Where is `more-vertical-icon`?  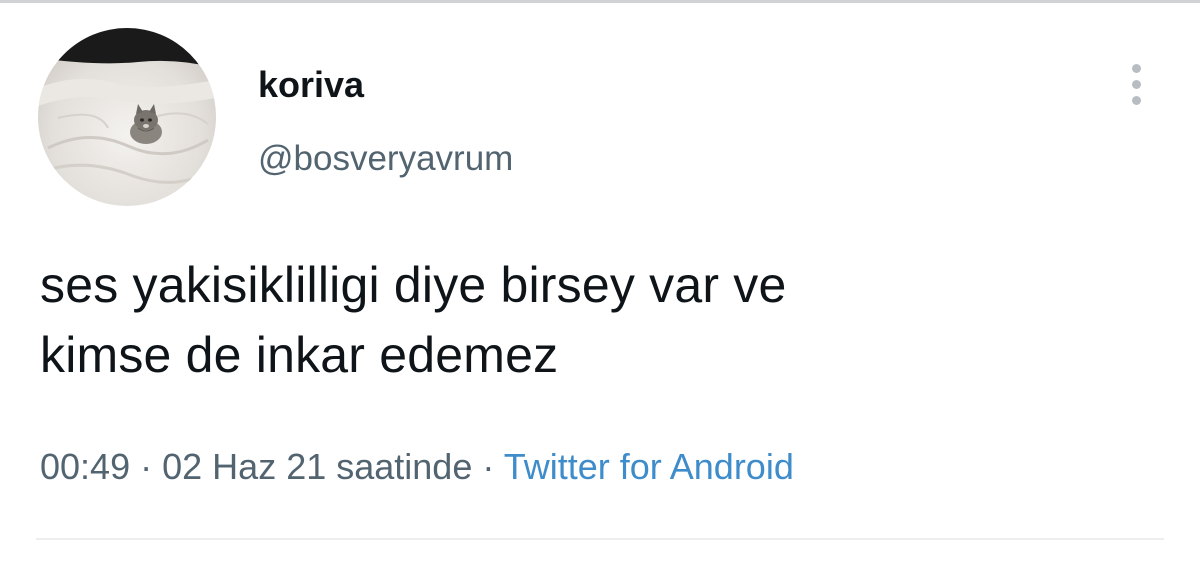
more-vertical-icon is located at coordinates (1136, 68).